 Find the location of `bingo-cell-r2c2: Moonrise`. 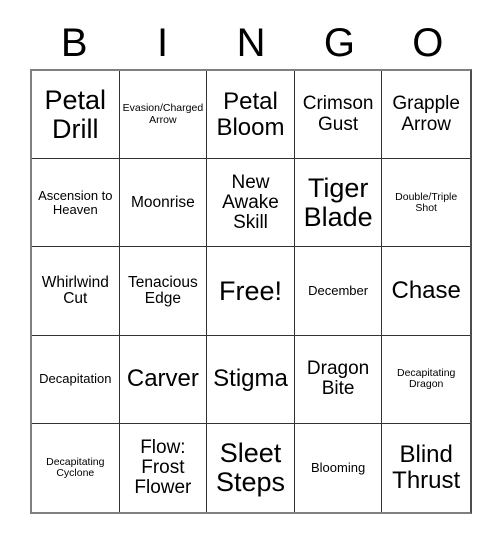

bingo-cell-r2c2: Moonrise is located at coordinates (163, 203).